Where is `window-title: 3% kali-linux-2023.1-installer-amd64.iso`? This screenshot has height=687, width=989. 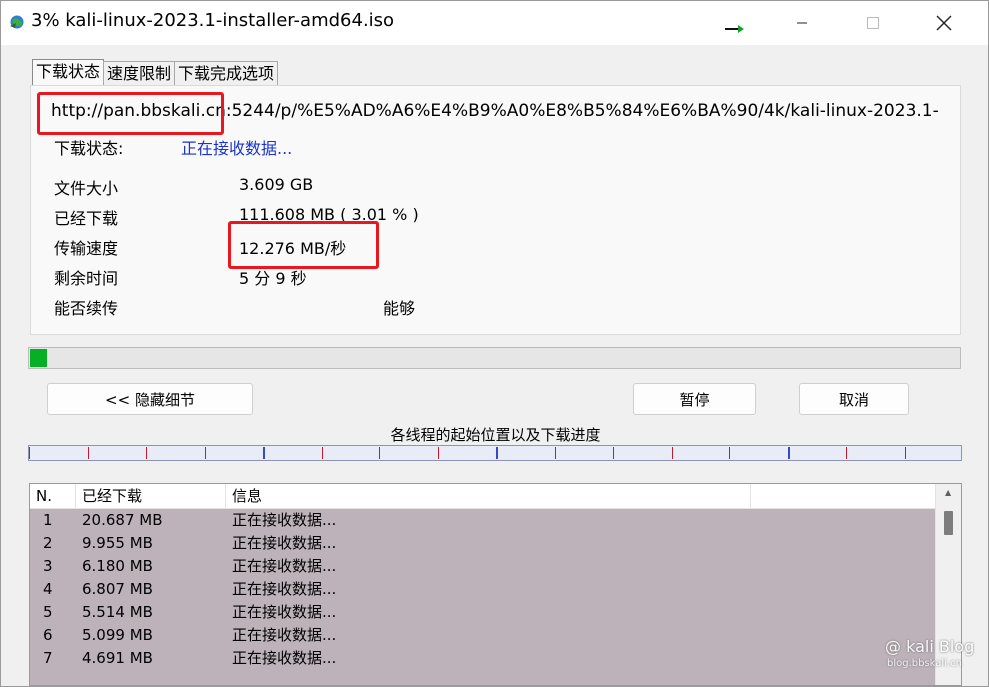
window-title: 3% kali-linux-2023.1-installer-amd64.iso is located at coordinates (213, 20).